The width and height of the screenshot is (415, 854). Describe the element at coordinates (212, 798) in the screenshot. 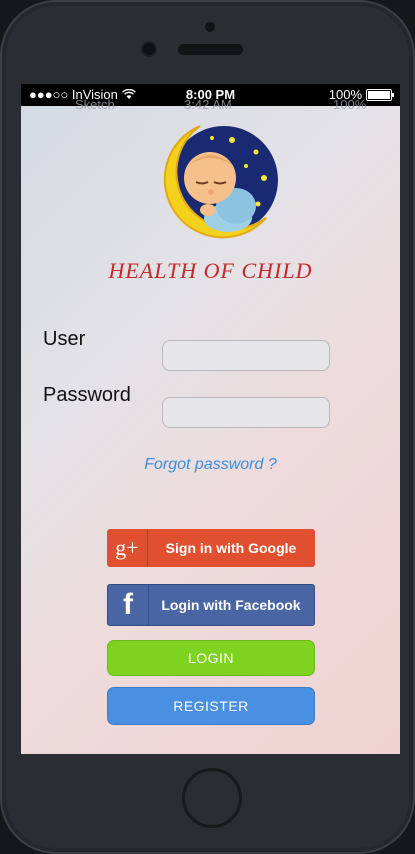

I see `home-button` at that location.